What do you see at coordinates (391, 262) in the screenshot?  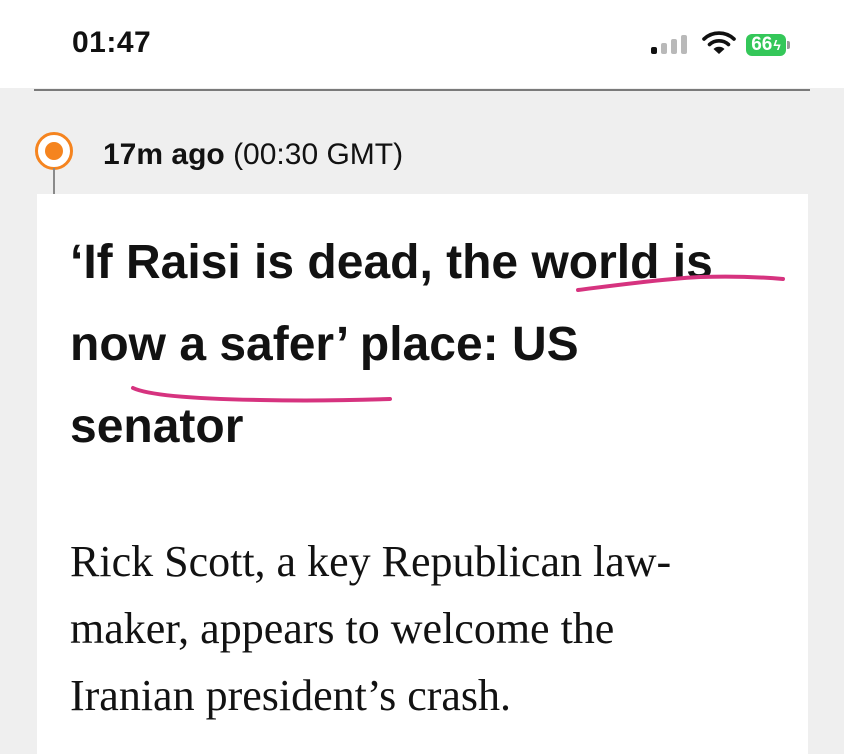 I see `headline-line: ‘If Raisi is dead, the world is` at bounding box center [391, 262].